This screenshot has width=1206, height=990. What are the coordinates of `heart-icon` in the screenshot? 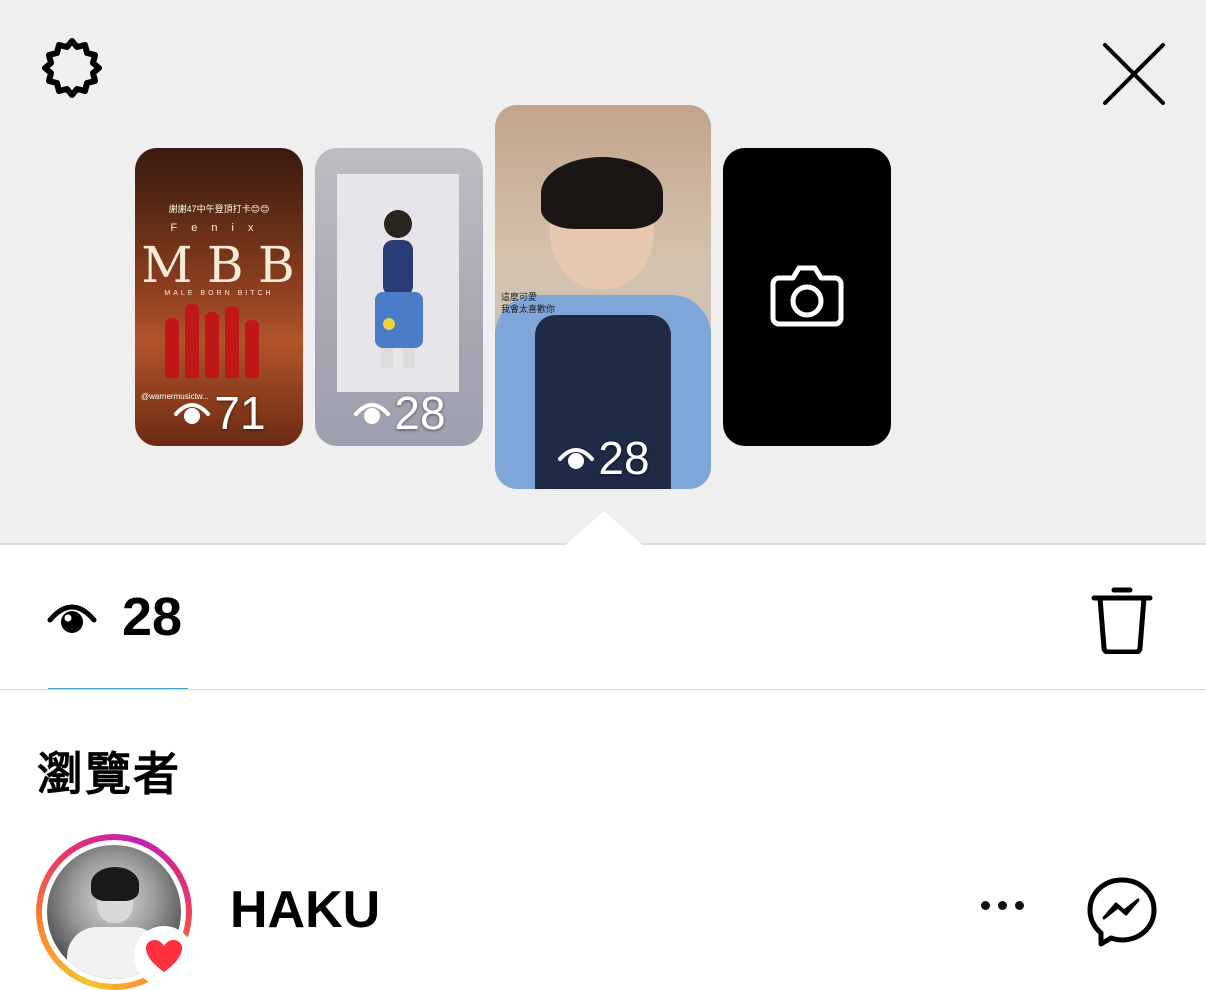 It's located at (164, 956).